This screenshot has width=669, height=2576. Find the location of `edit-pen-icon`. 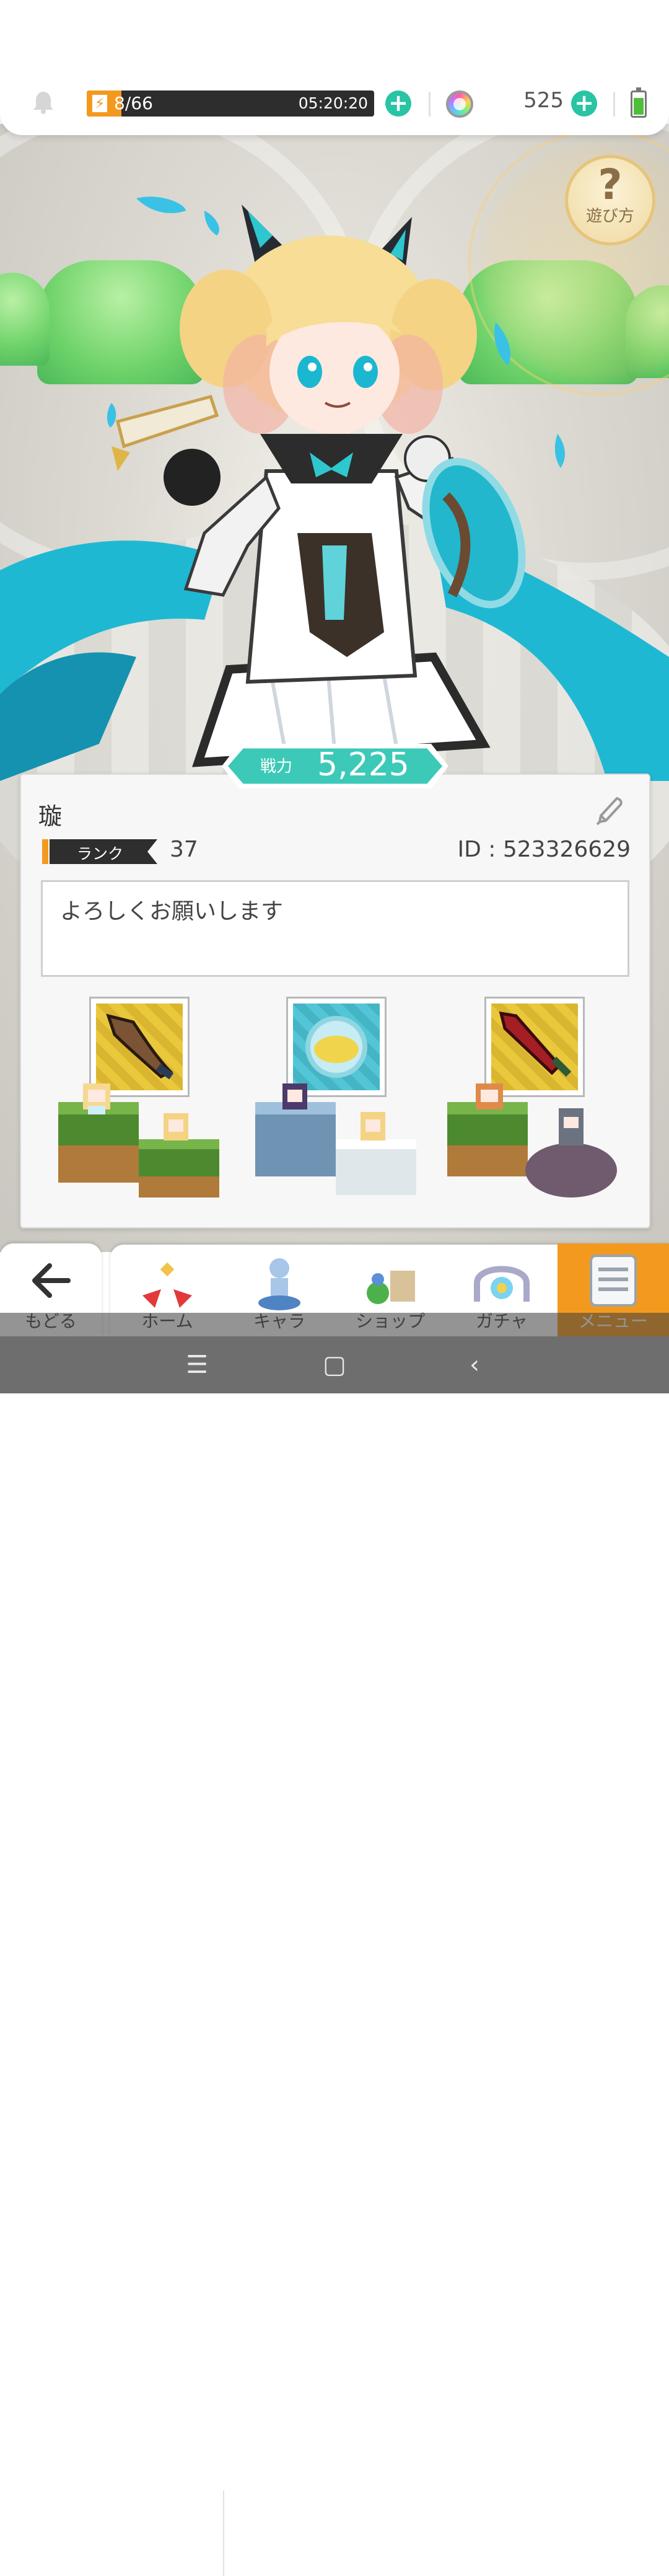

edit-pen-icon is located at coordinates (608, 812).